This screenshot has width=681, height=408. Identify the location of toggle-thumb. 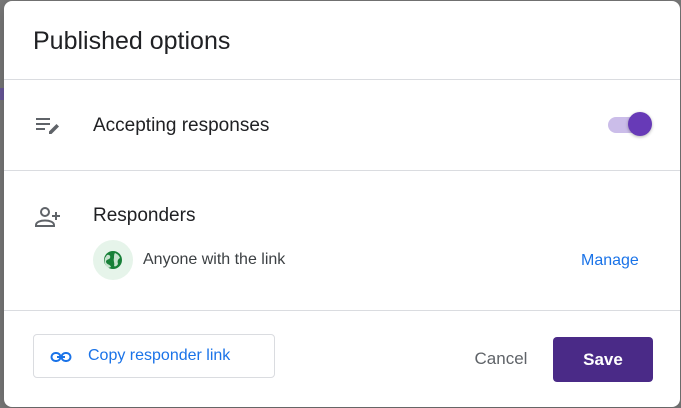
(640, 124).